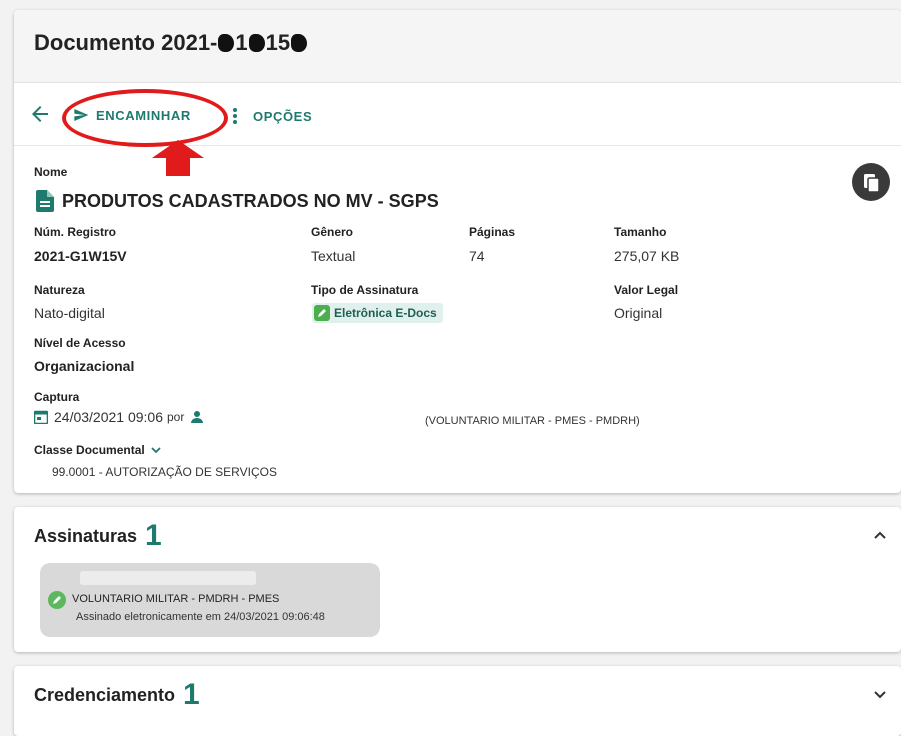 The image size is (901, 736). Describe the element at coordinates (640, 232) in the screenshot. I see `tamanho-label: Tamanho` at that location.